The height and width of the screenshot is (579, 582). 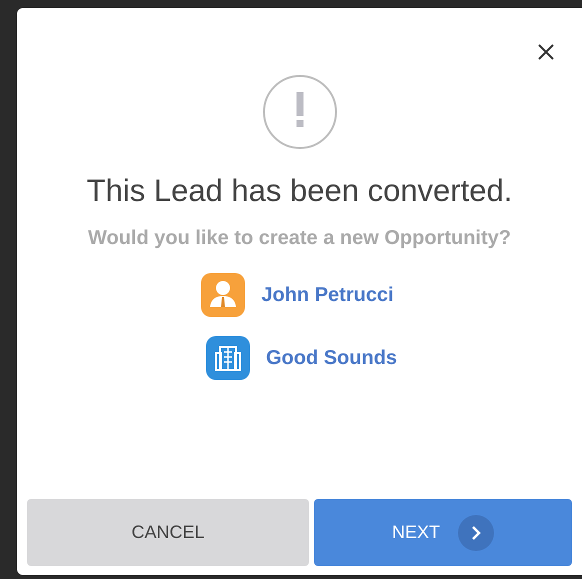 What do you see at coordinates (327, 295) in the screenshot?
I see `record-link: John Petrucci` at bounding box center [327, 295].